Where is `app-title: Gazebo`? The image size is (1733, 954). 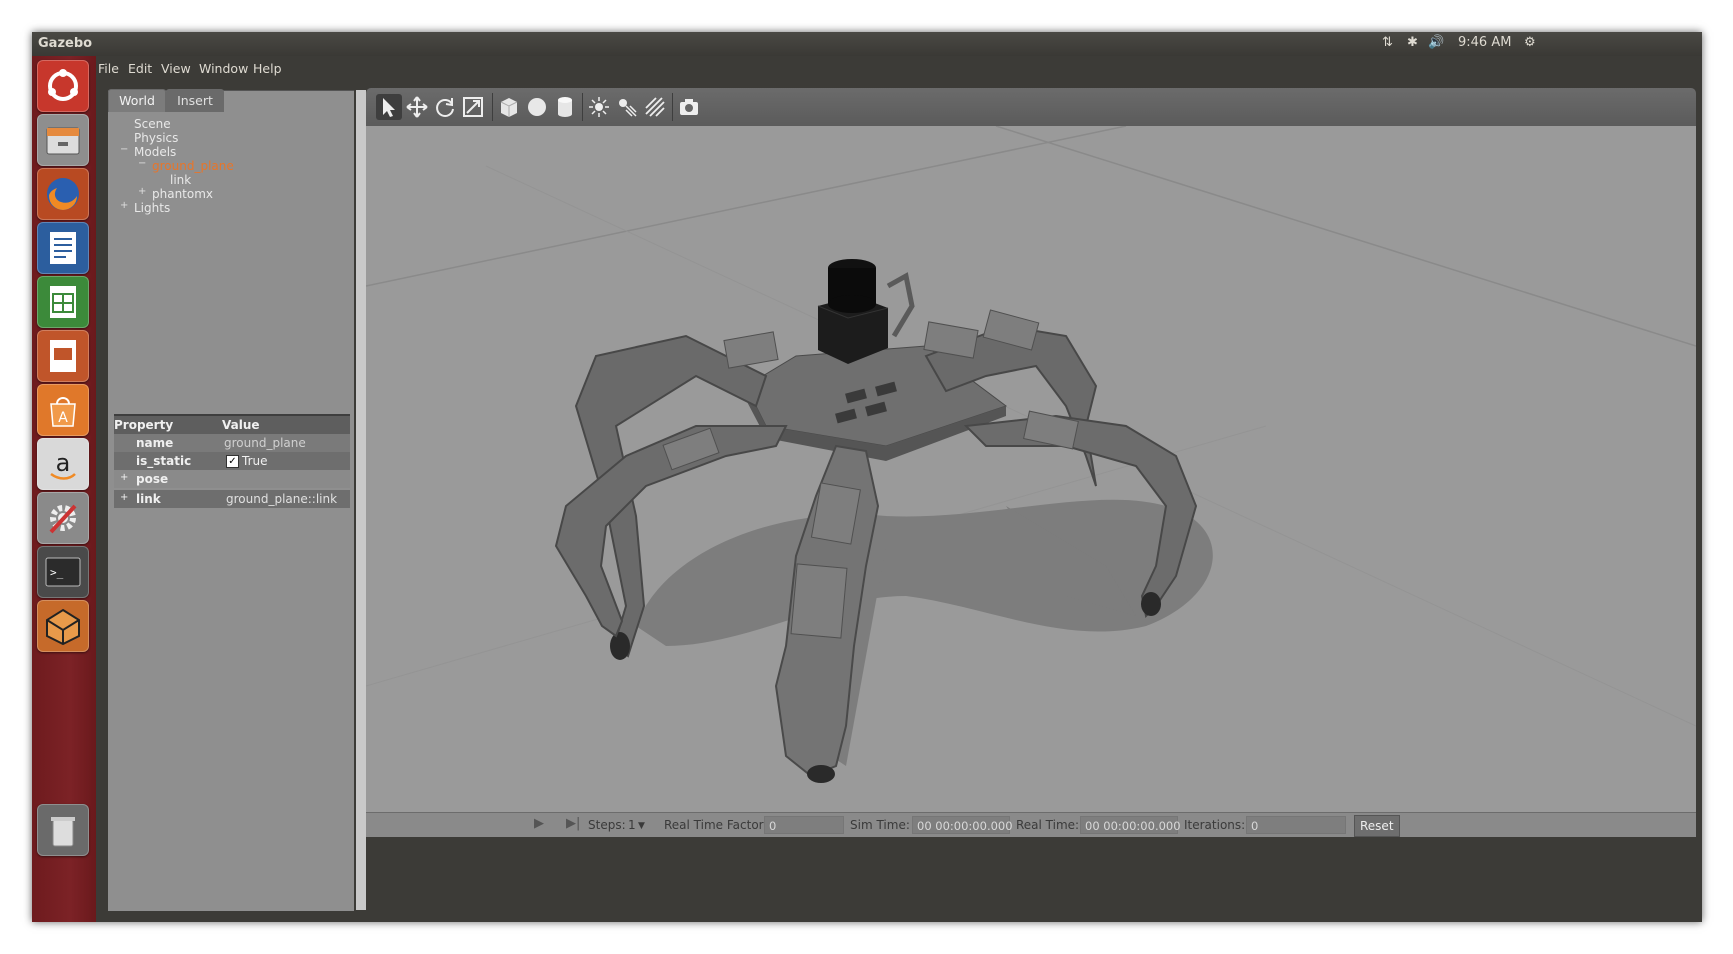 app-title: Gazebo is located at coordinates (65, 43).